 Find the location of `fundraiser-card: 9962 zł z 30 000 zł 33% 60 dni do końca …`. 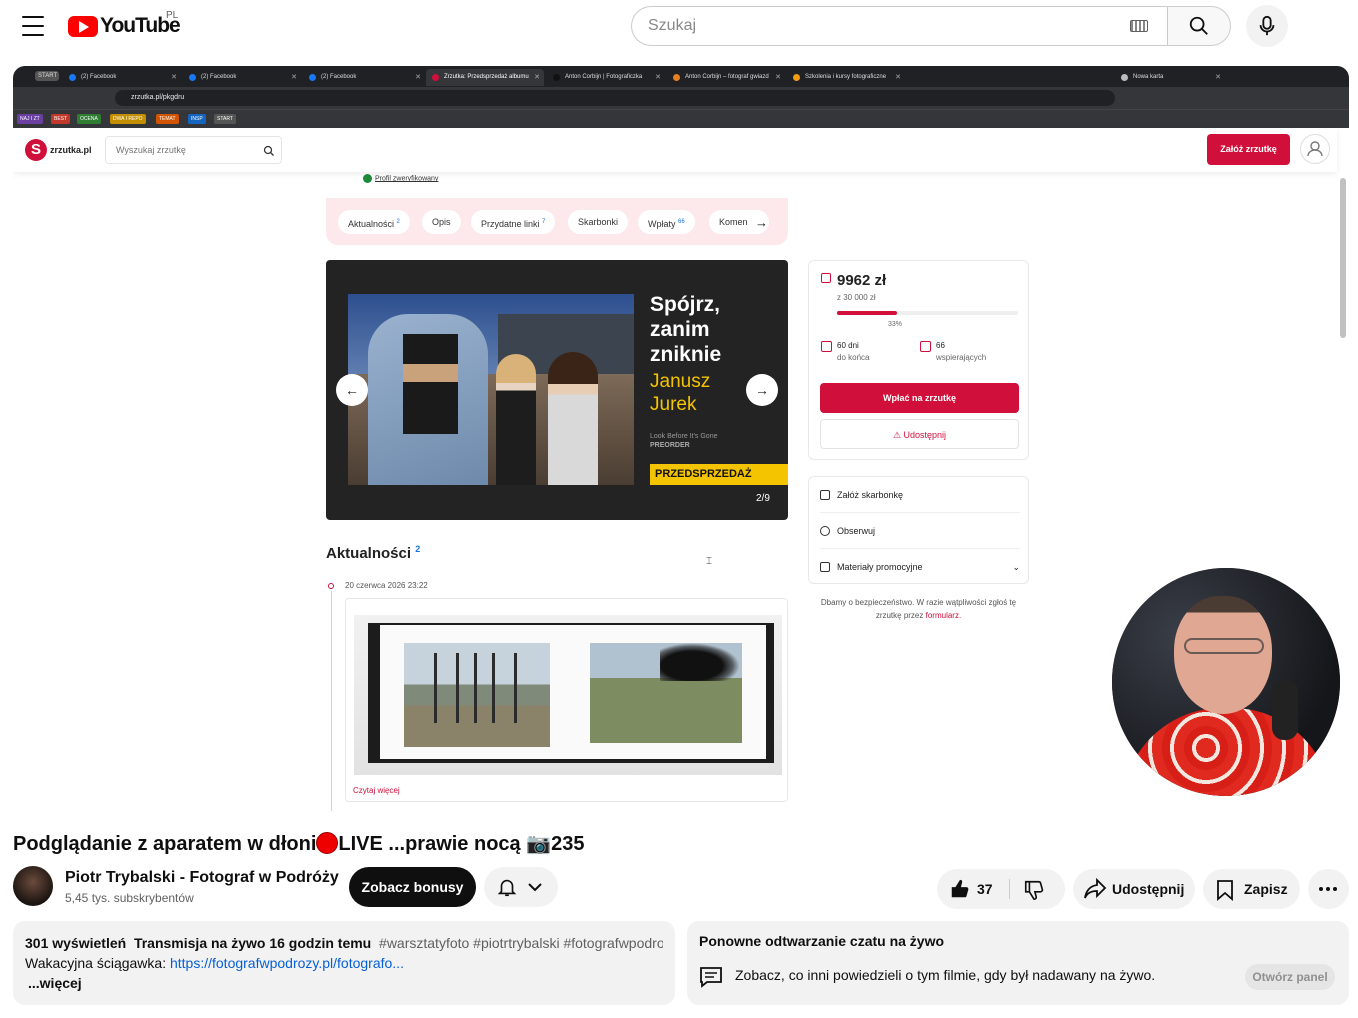

fundraiser-card: 9962 zł z 30 000 zł 33% 60 dni do końca … is located at coordinates (918, 360).